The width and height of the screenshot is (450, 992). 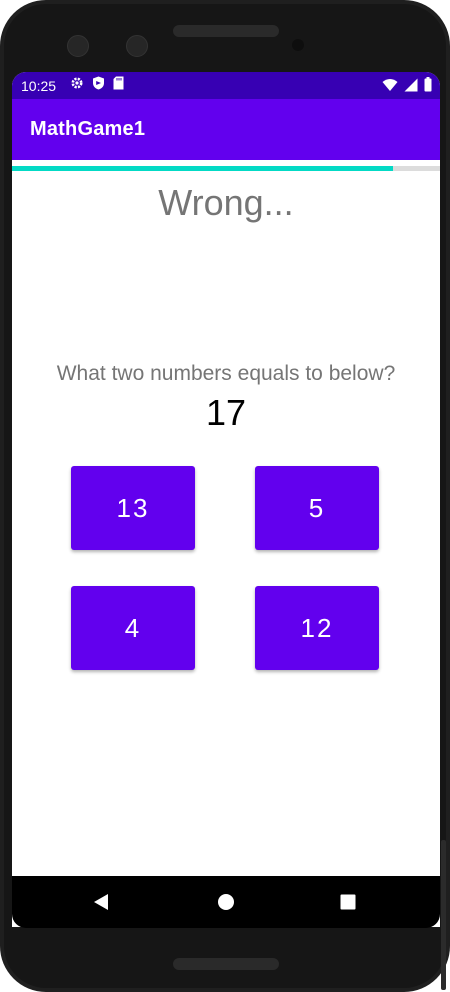 What do you see at coordinates (118, 84) in the screenshot?
I see `sd-card-icon` at bounding box center [118, 84].